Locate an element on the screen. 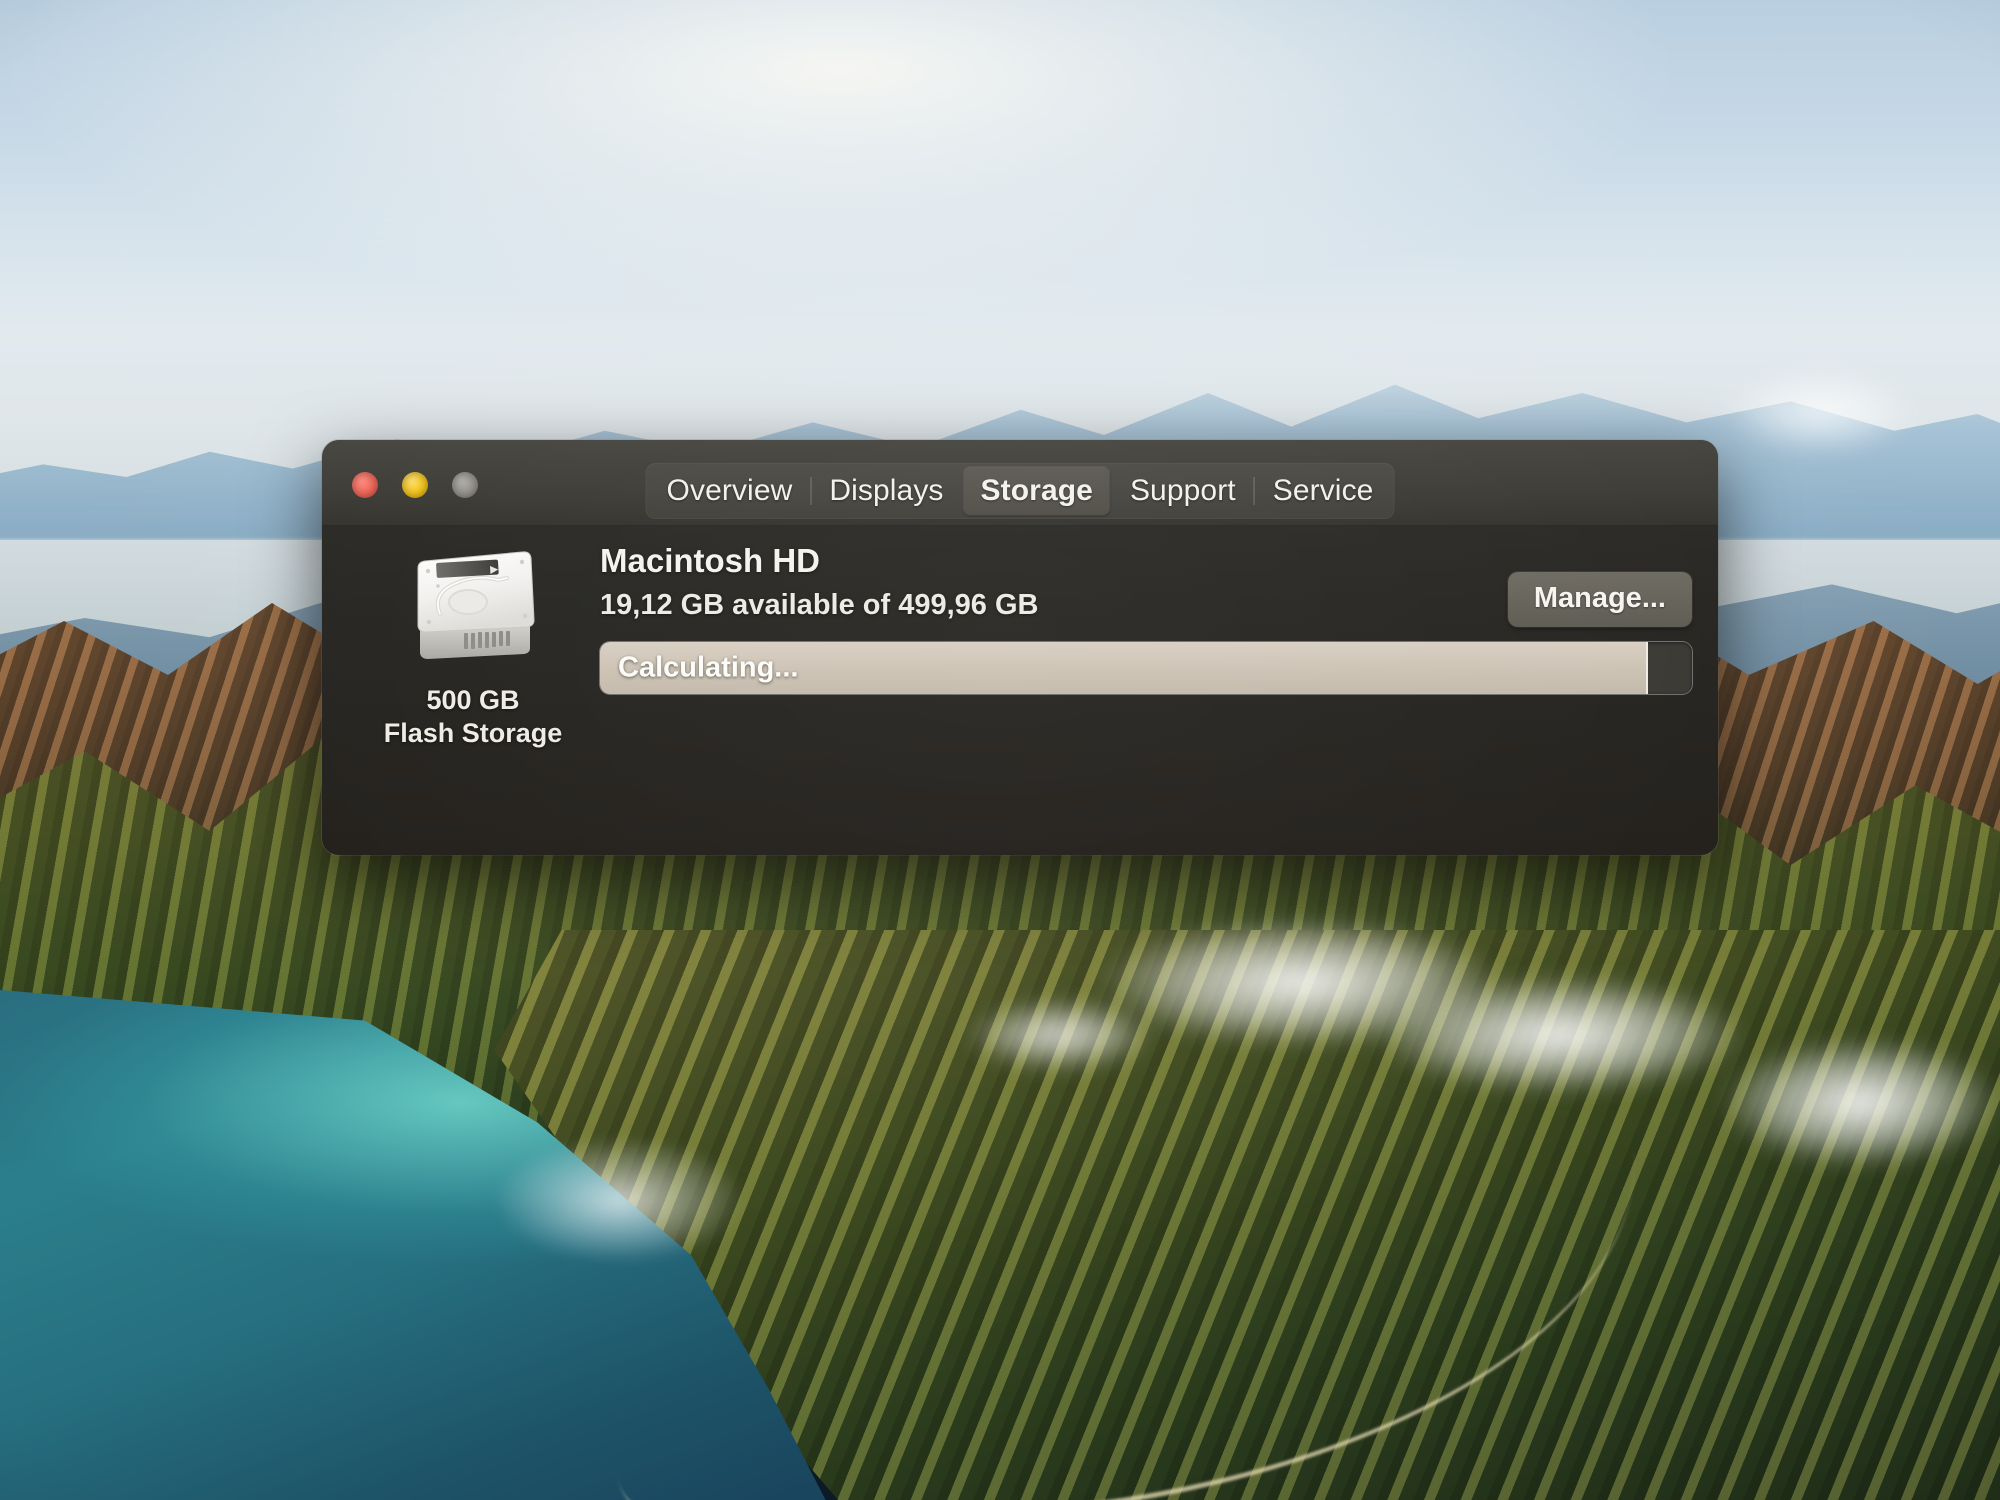  zoom-button is located at coordinates (465, 485).